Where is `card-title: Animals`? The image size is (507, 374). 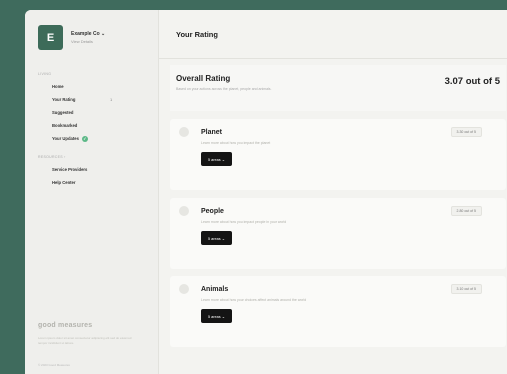
card-title: Animals is located at coordinates (215, 289).